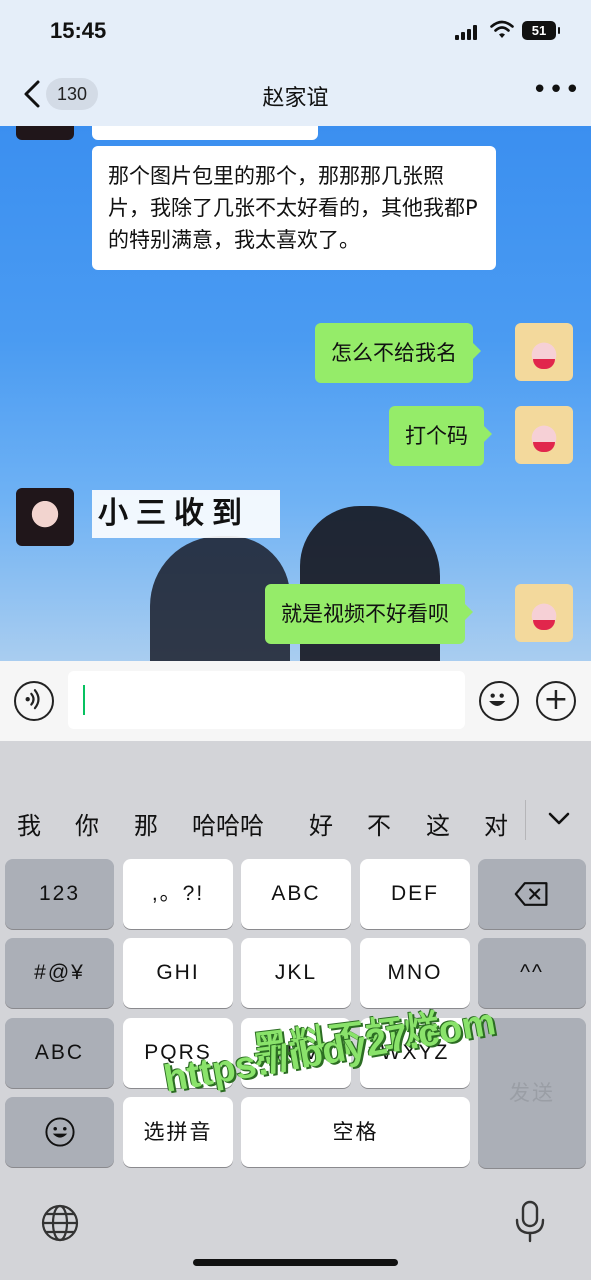 This screenshot has width=591, height=1280. I want to click on microphone-icon, so click(530, 1222).